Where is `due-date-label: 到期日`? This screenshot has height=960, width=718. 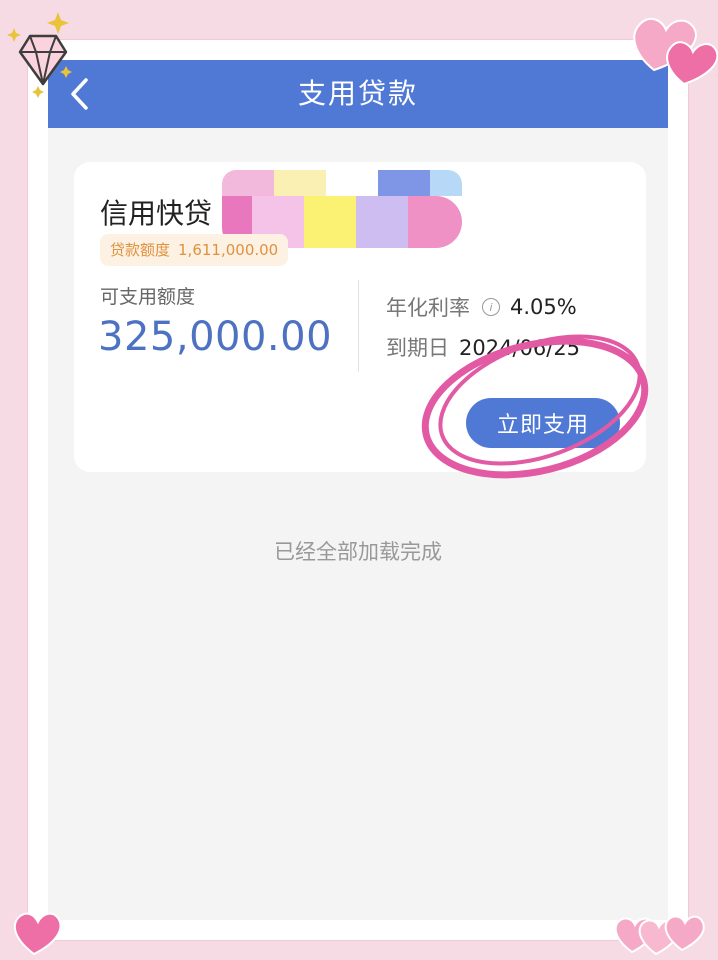
due-date-label: 到期日 is located at coordinates (417, 348).